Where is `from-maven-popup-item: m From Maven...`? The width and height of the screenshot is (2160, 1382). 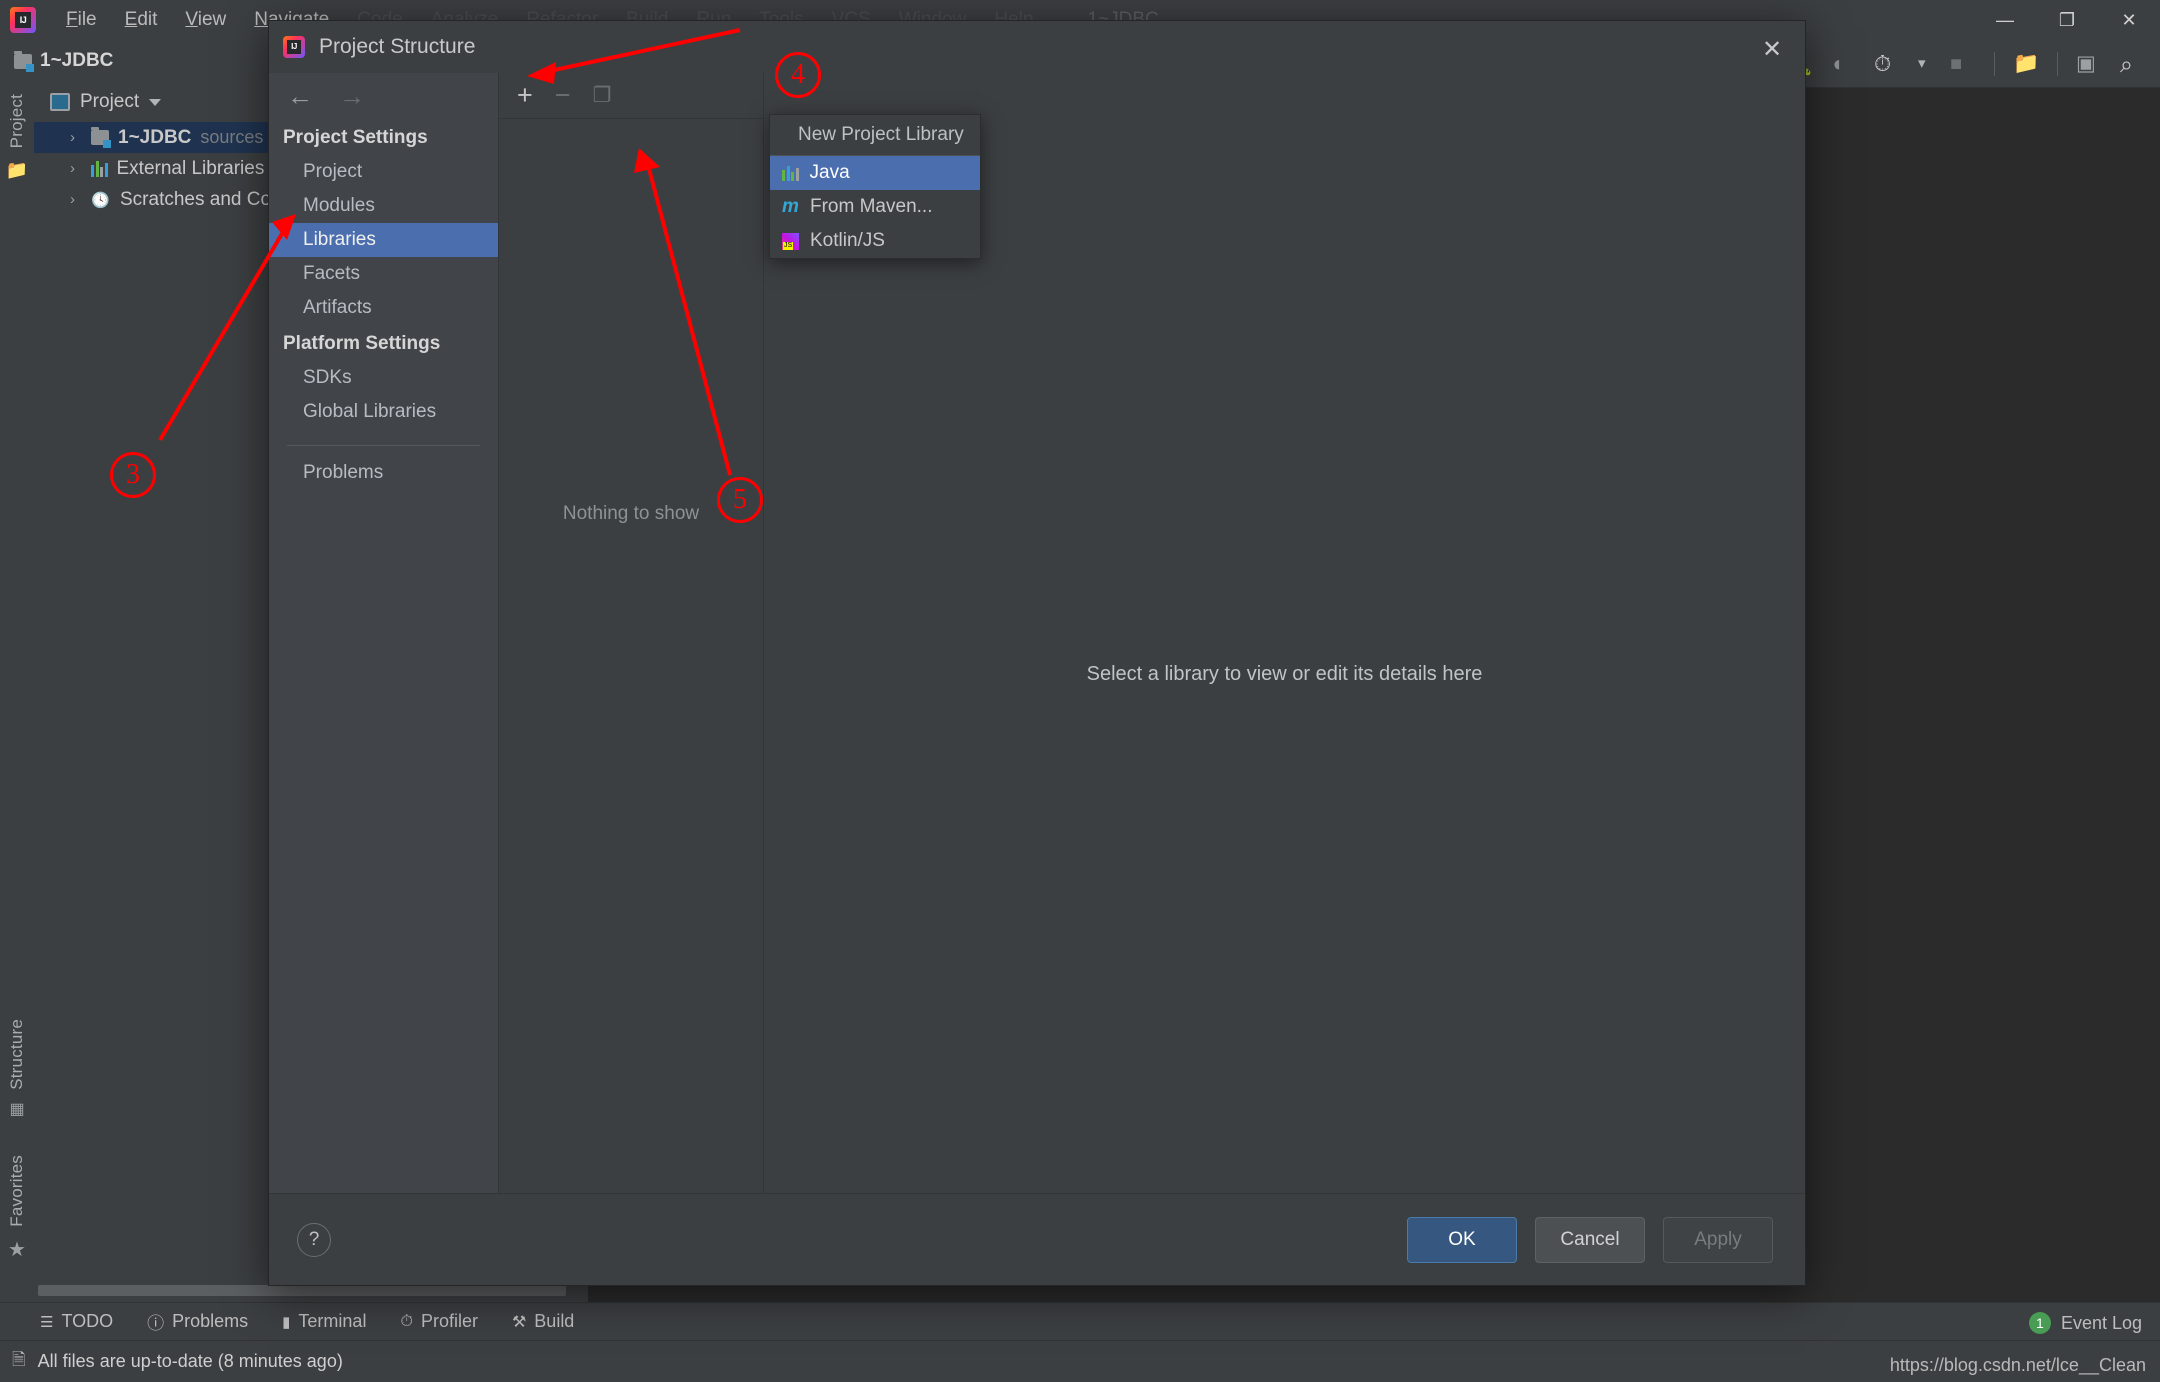 from-maven-popup-item: m From Maven... is located at coordinates (875, 207).